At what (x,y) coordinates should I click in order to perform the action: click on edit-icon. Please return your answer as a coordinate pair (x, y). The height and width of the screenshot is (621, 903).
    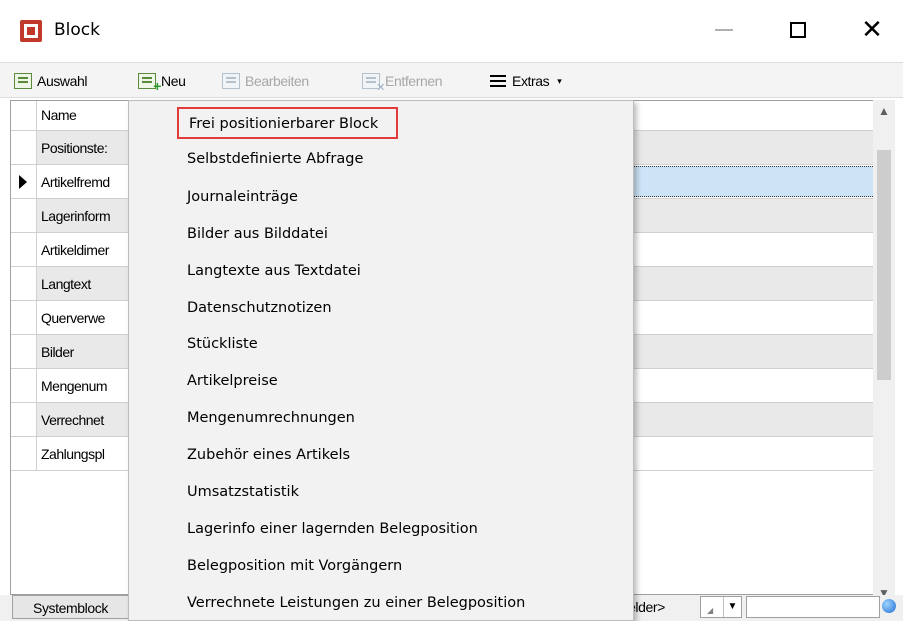
    Looking at the image, I should click on (231, 81).